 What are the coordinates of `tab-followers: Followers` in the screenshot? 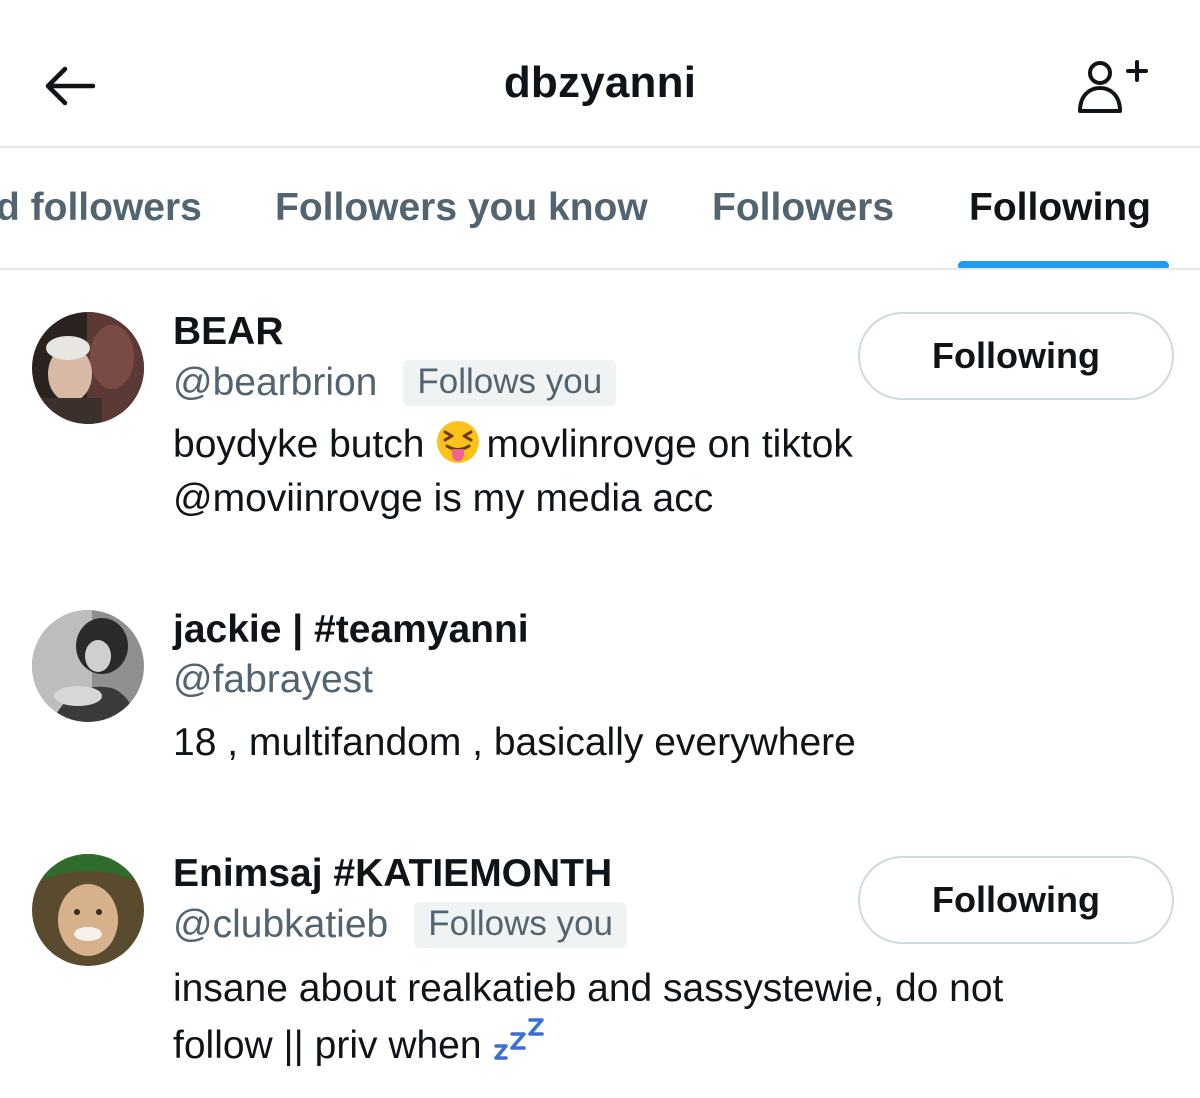 It's located at (803, 208).